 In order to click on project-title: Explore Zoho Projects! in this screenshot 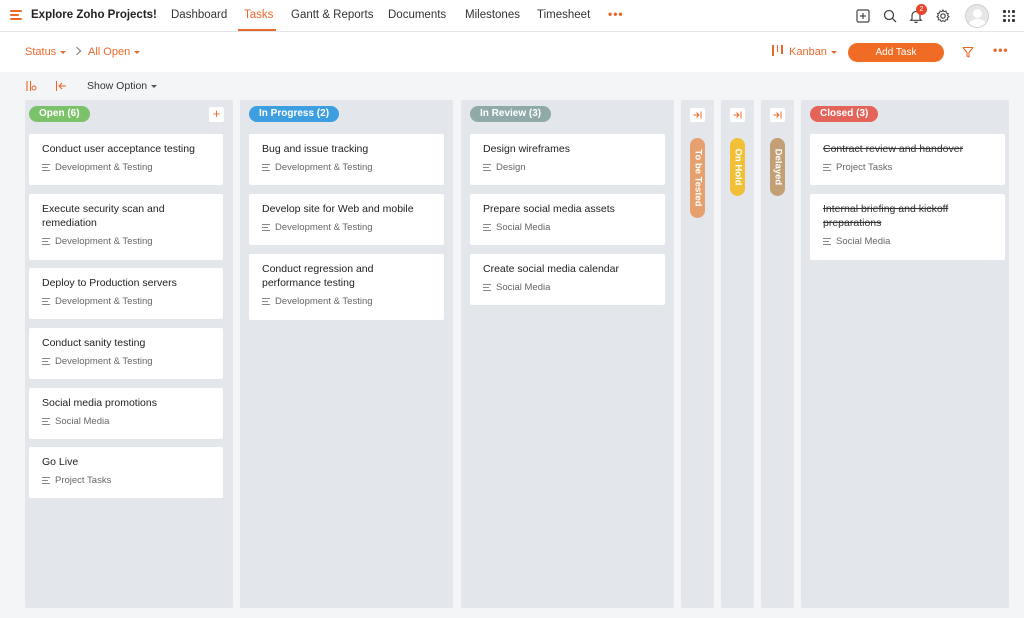, I will do `click(94, 15)`.